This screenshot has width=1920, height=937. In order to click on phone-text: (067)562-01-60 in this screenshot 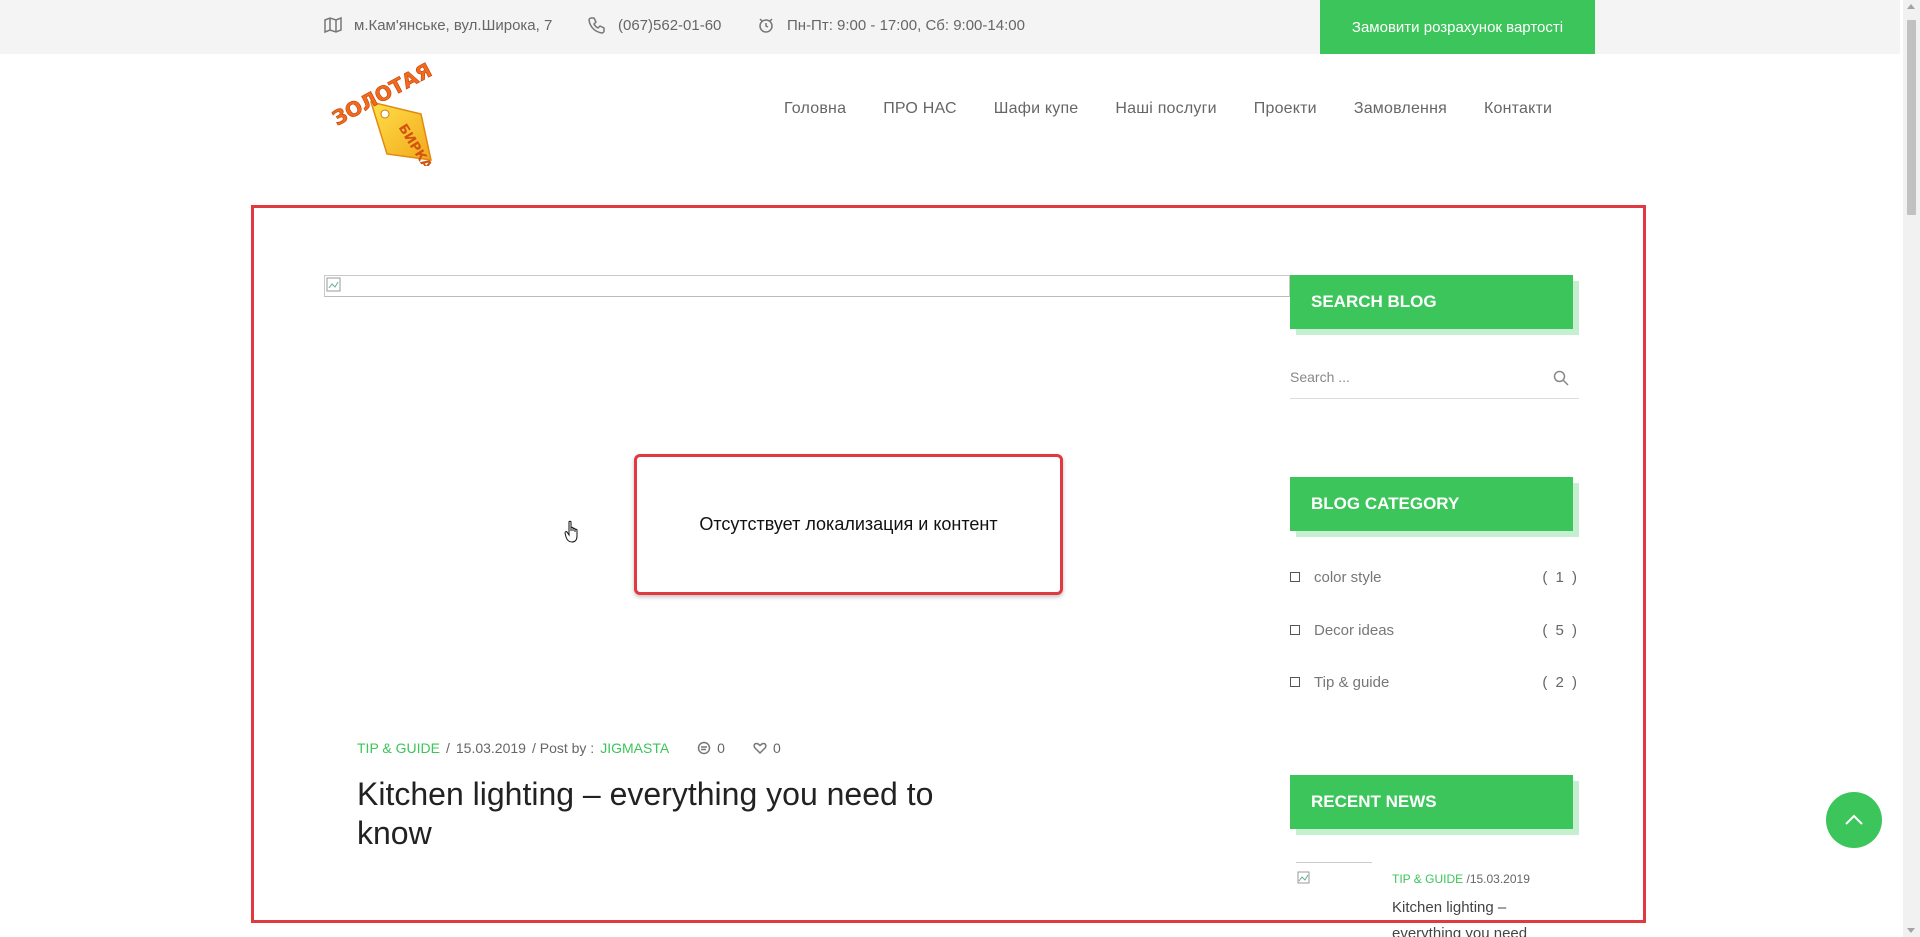, I will do `click(670, 25)`.